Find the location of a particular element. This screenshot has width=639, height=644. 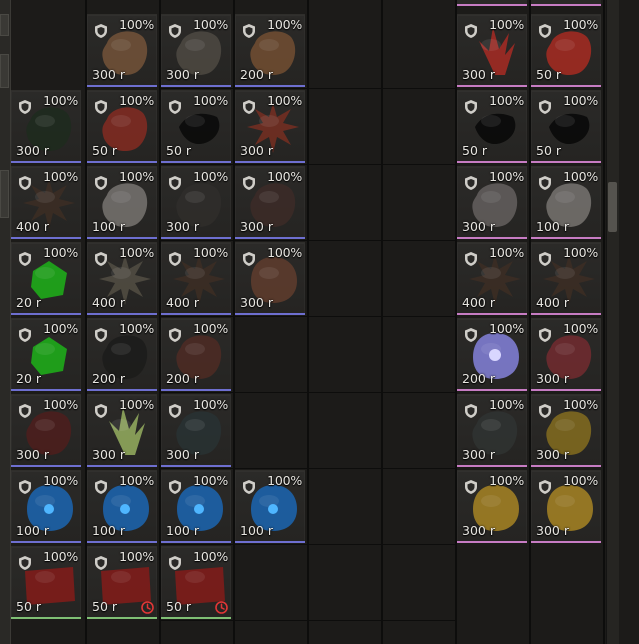

scrollbar-track is located at coordinates (612, 322).